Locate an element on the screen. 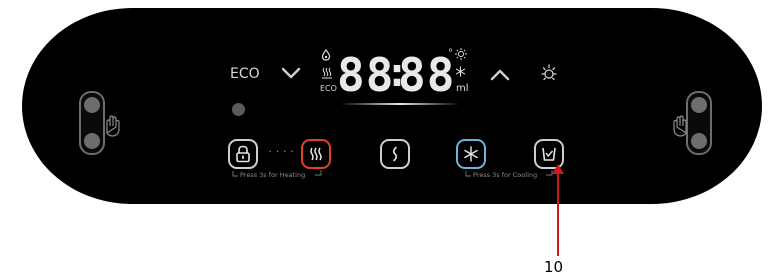  callout-line is located at coordinates (558, 213).